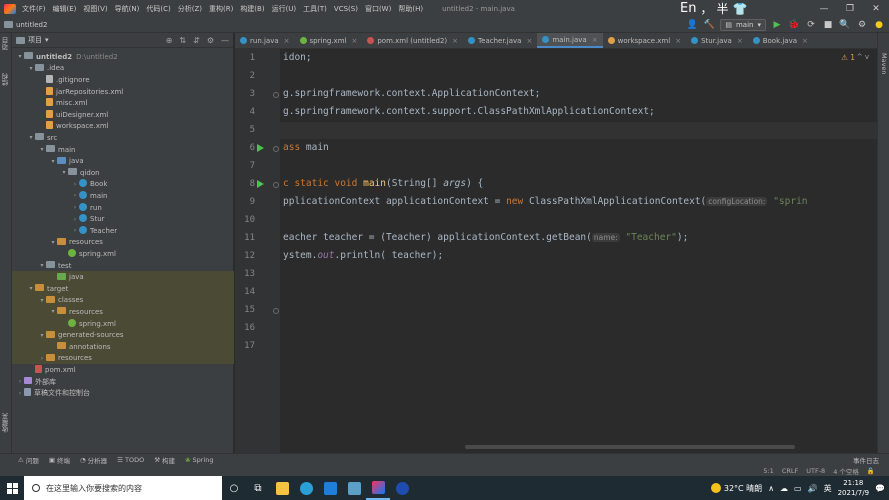 Image resolution: width=889 pixels, height=500 pixels. I want to click on menu-vcs: VCS(S), so click(346, 9).